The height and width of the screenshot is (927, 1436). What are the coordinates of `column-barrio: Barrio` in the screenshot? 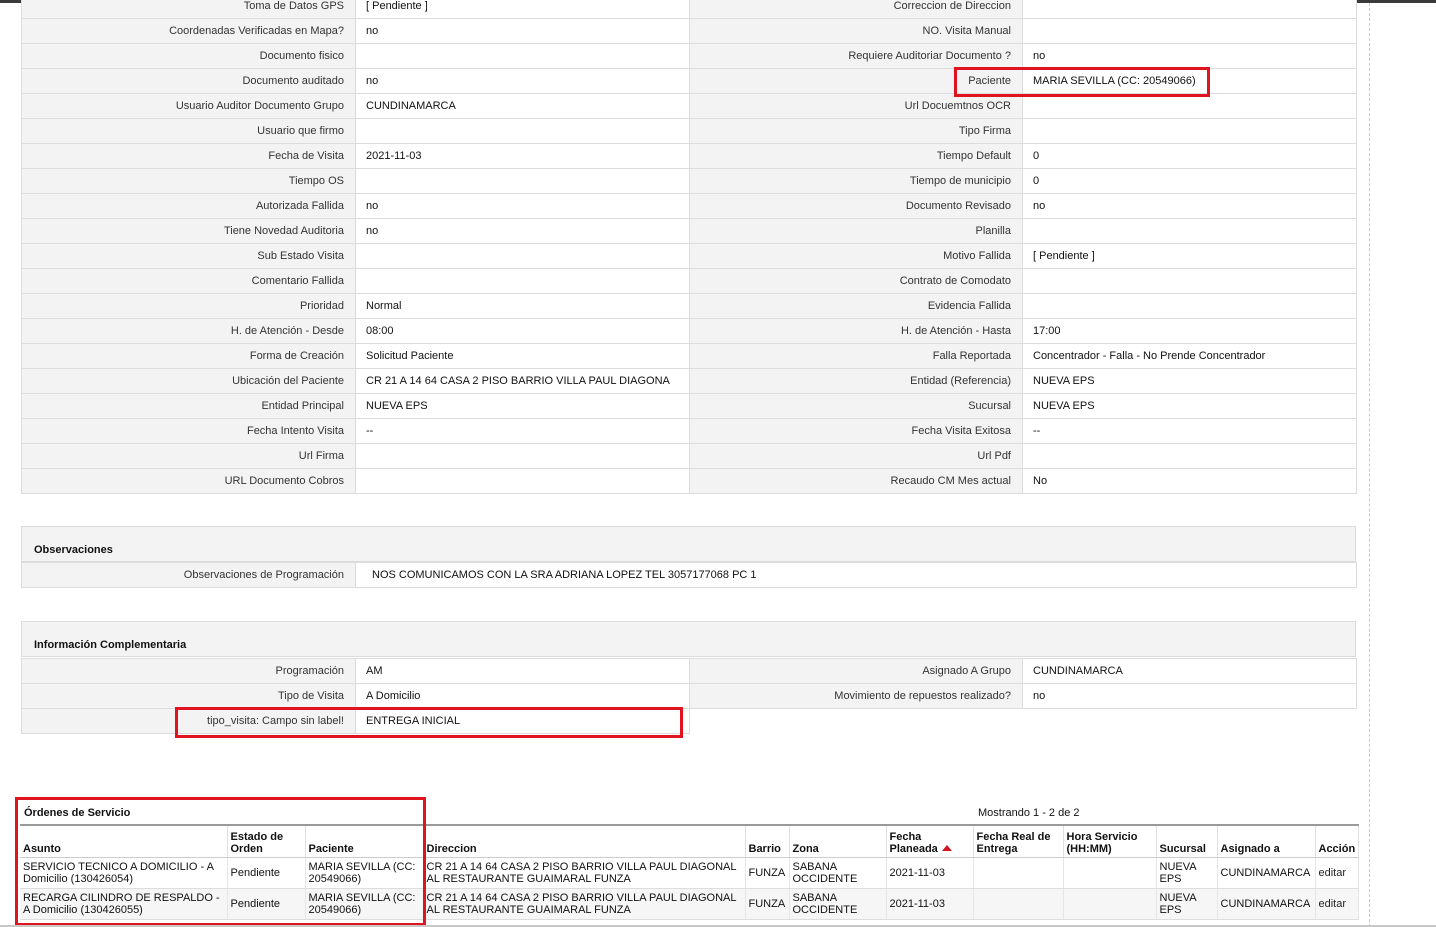 It's located at (767, 841).